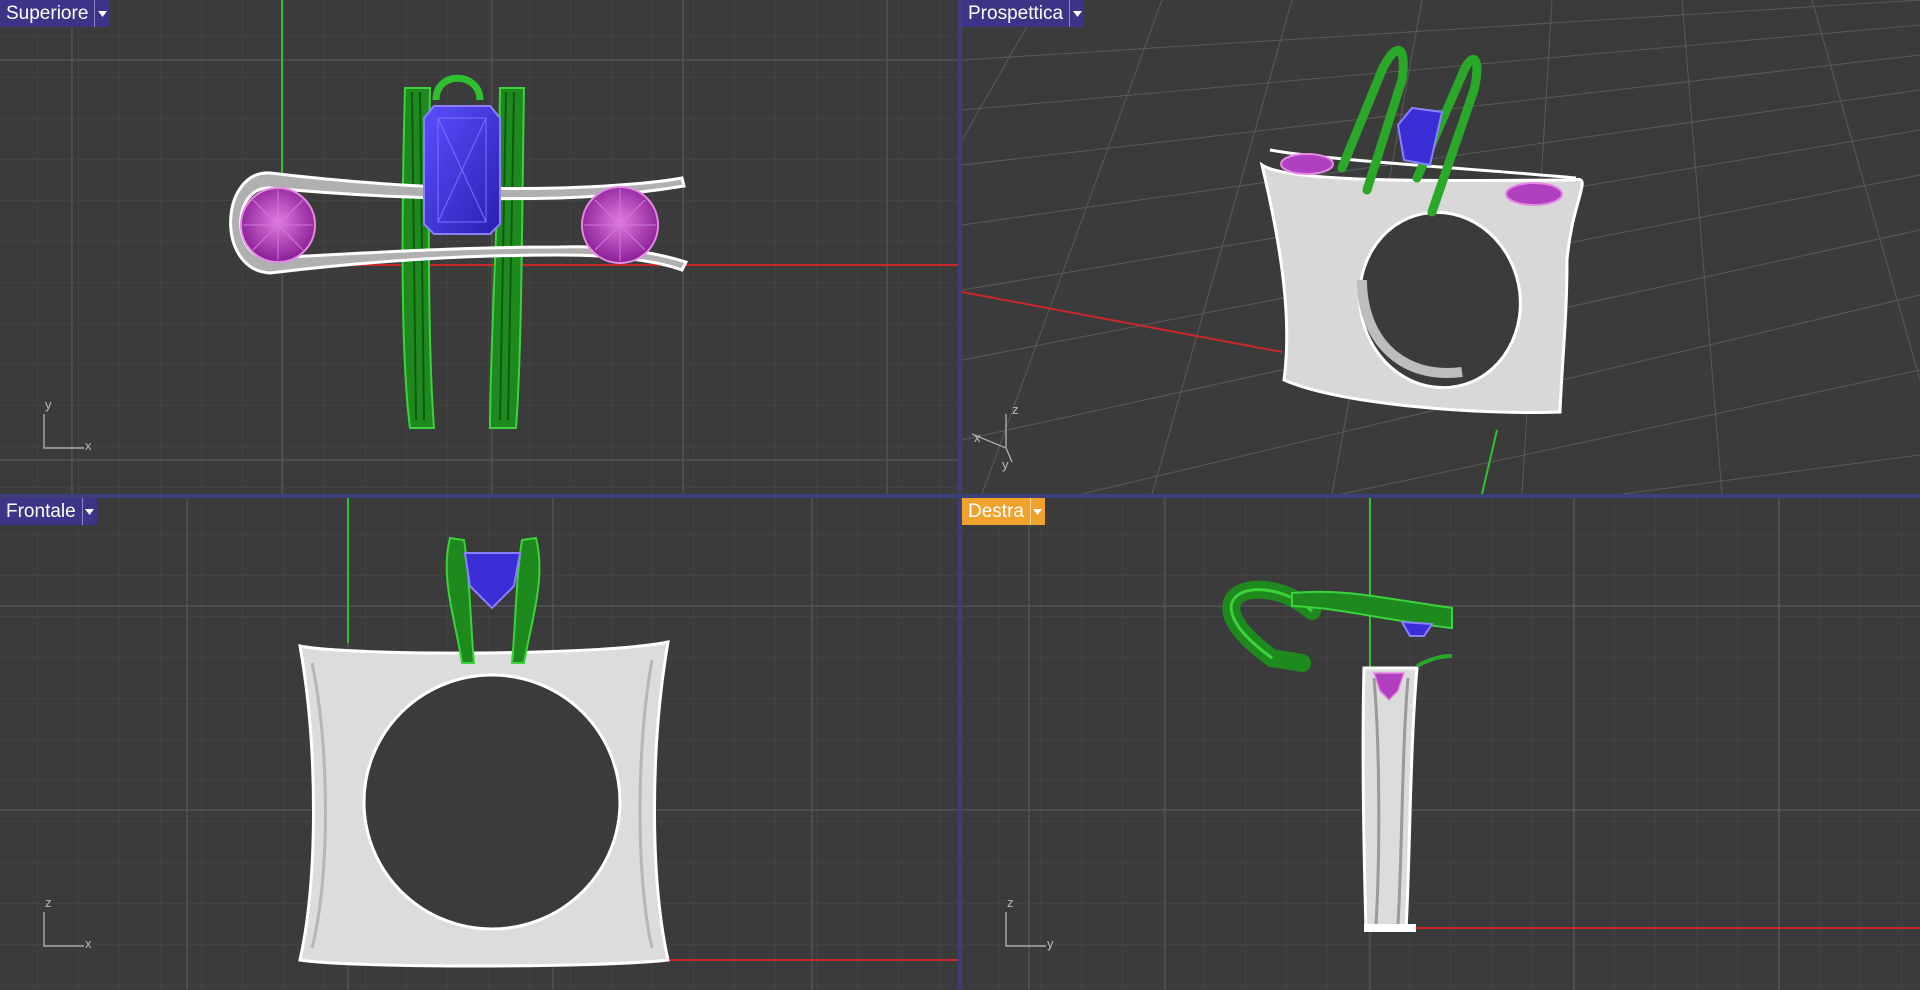 This screenshot has width=1920, height=990. What do you see at coordinates (462, 170) in the screenshot?
I see `center-stone` at bounding box center [462, 170].